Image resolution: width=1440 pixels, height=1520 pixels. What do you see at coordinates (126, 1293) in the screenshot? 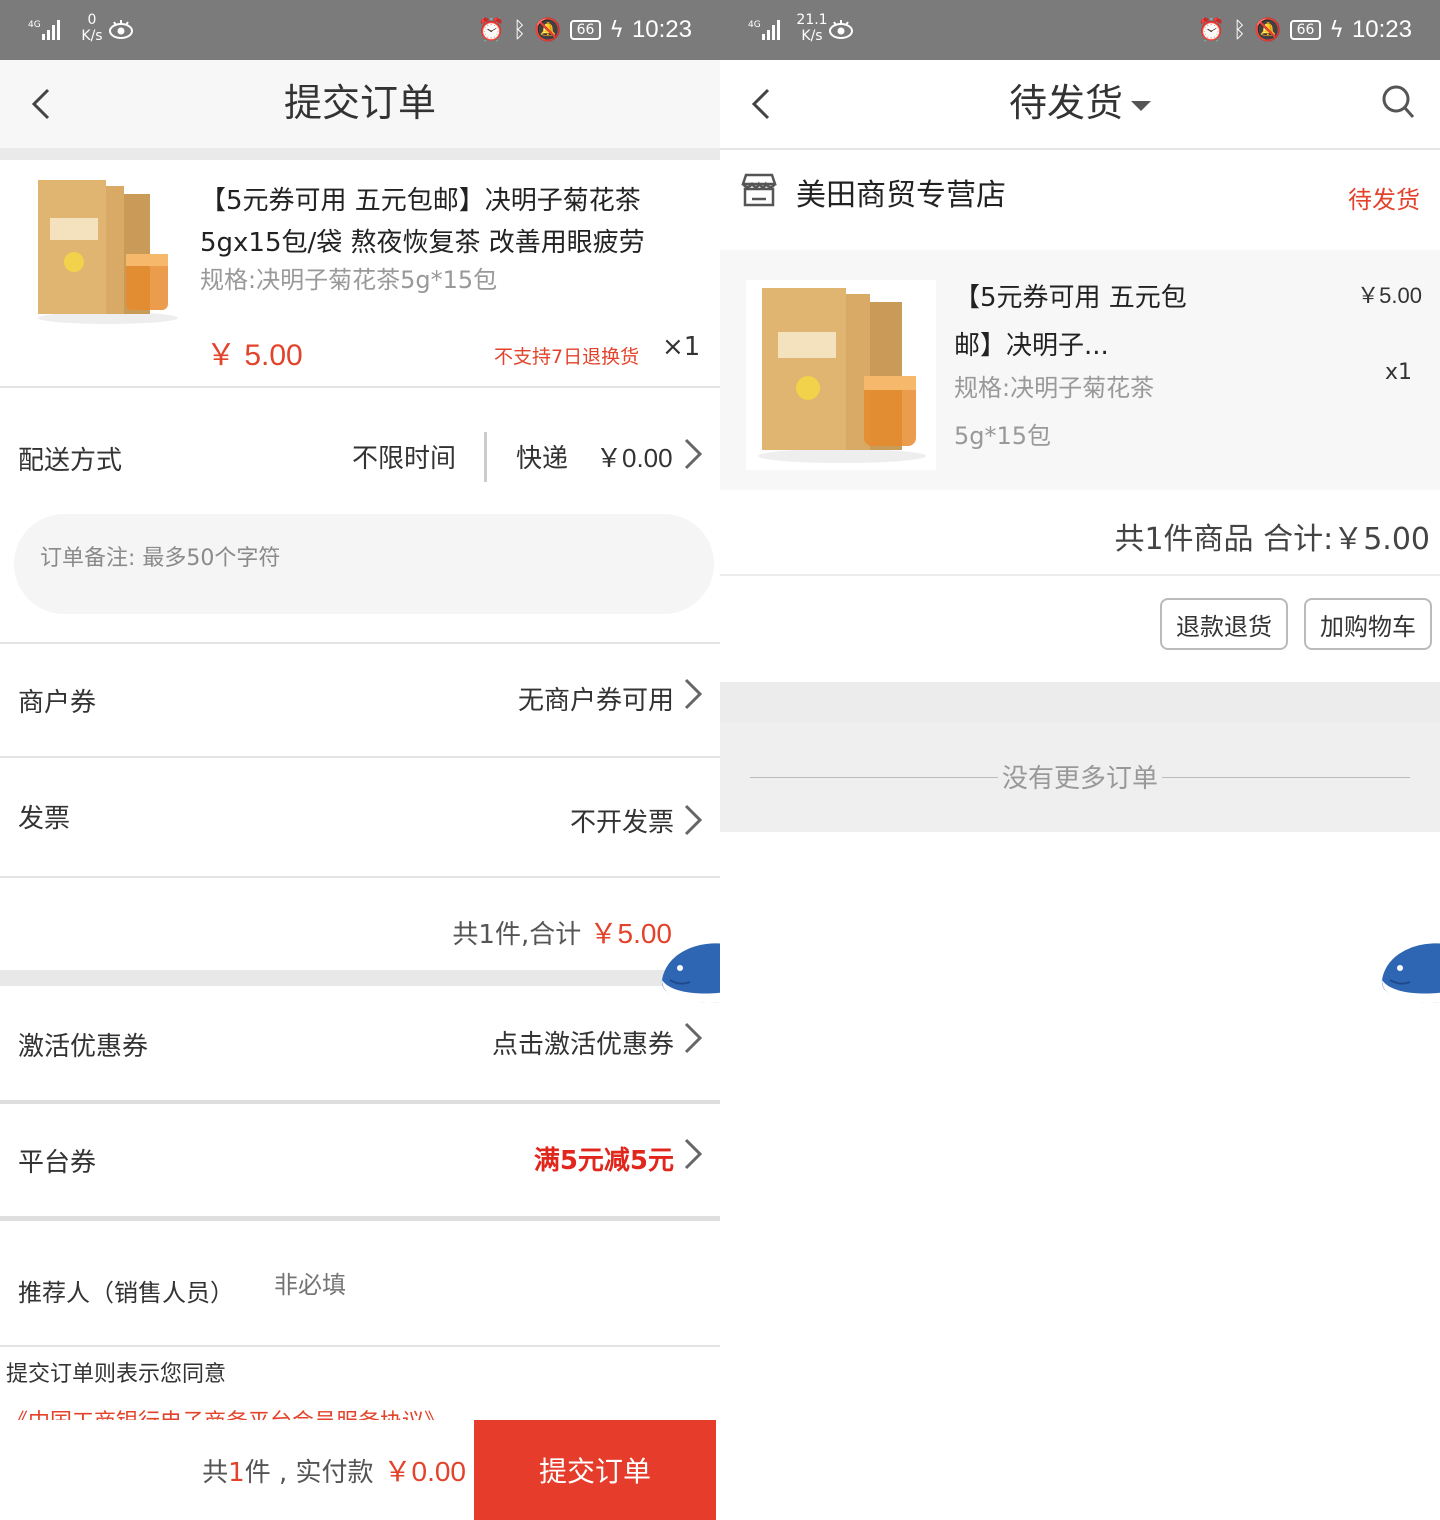
I see `referrer-label: 推荐人（销售人员）` at bounding box center [126, 1293].